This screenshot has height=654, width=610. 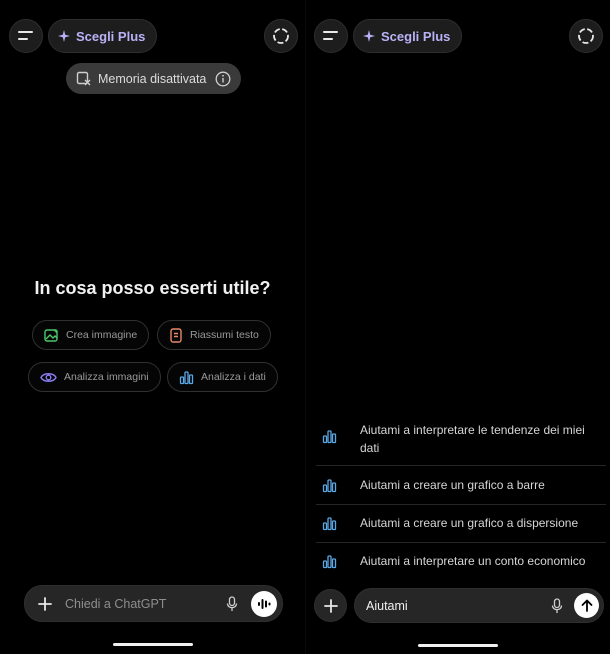 I want to click on eye-icon, so click(x=48, y=377).